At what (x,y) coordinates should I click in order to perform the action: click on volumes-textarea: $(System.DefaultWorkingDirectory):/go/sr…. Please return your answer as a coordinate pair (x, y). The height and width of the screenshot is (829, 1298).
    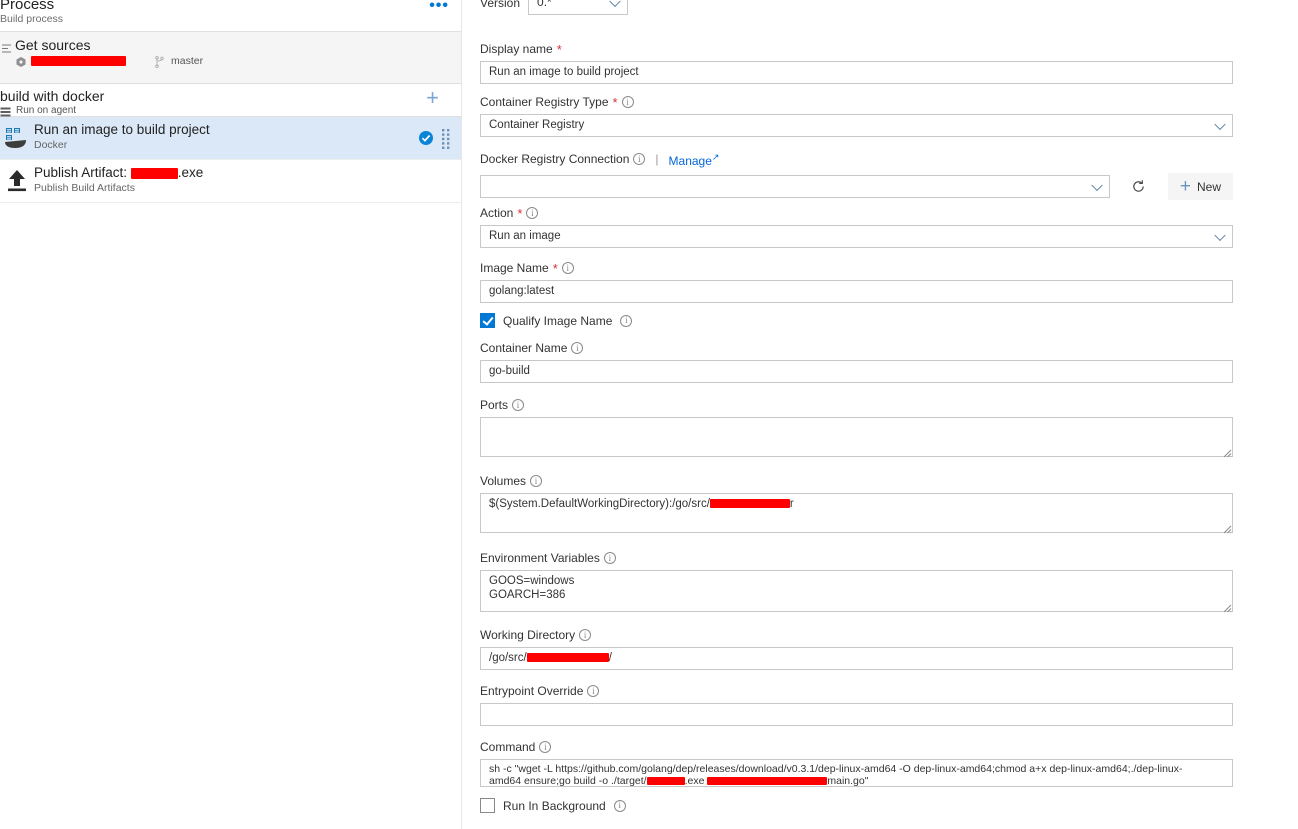
    Looking at the image, I should click on (856, 513).